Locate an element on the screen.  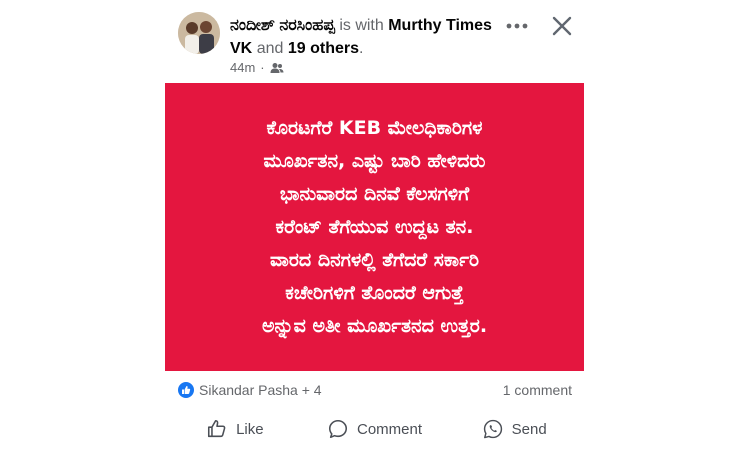
more-options-button is located at coordinates (517, 26).